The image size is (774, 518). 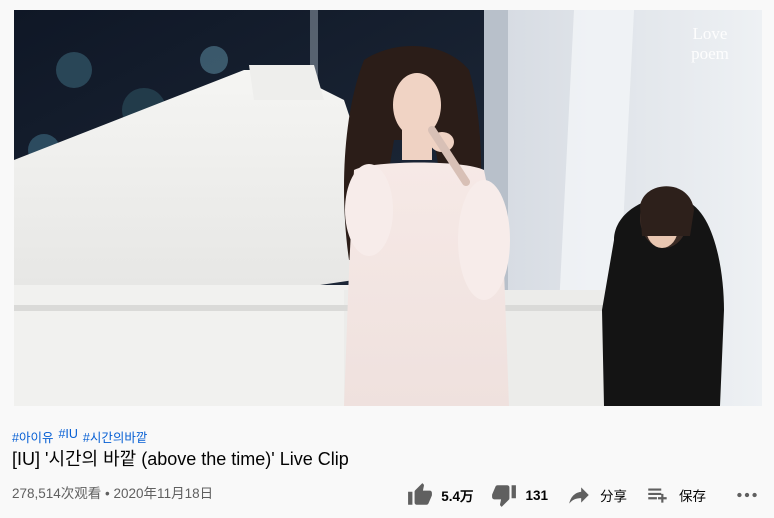 What do you see at coordinates (457, 496) in the screenshot?
I see `like-count: 5.4万` at bounding box center [457, 496].